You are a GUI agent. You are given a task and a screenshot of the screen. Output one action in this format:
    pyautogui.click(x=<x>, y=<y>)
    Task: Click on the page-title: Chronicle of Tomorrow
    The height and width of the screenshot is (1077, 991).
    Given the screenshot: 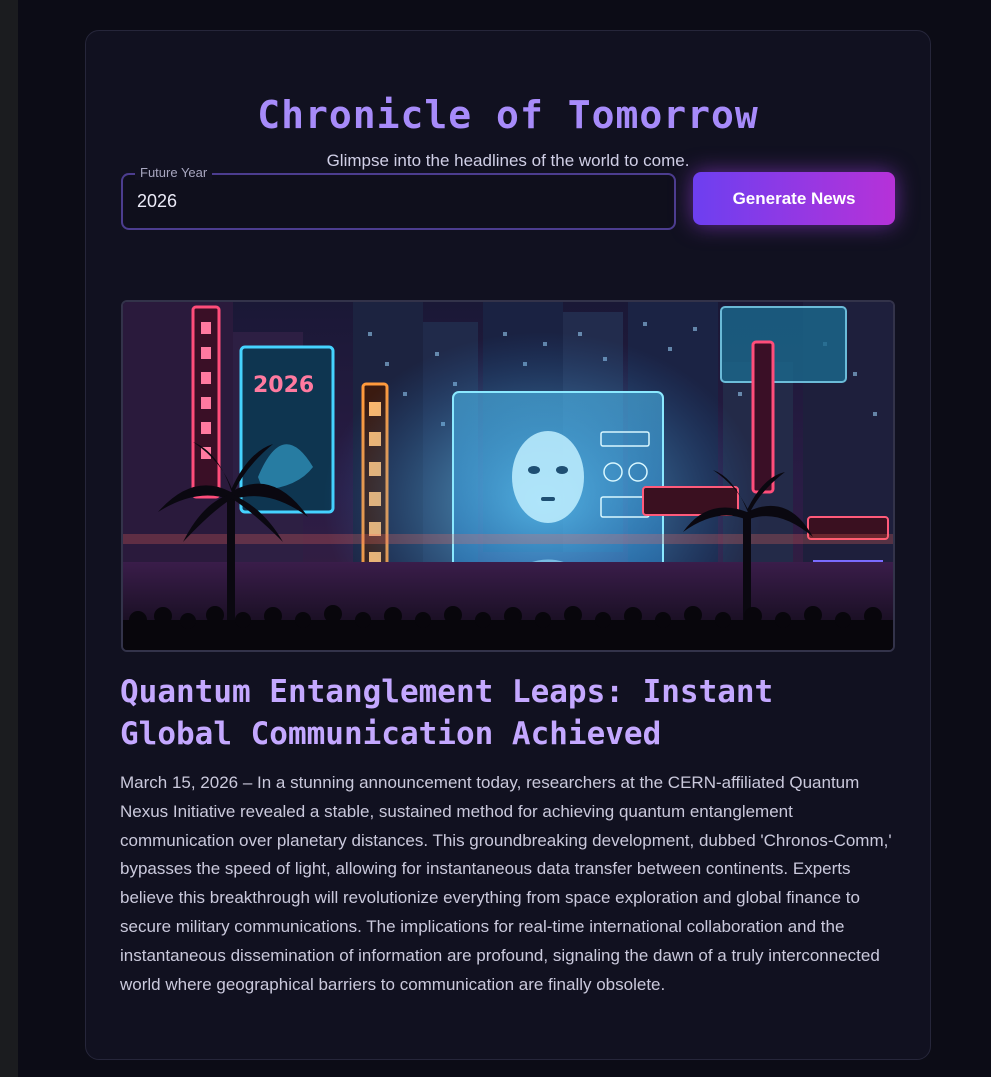 What is the action you would take?
    pyautogui.click(x=508, y=115)
    